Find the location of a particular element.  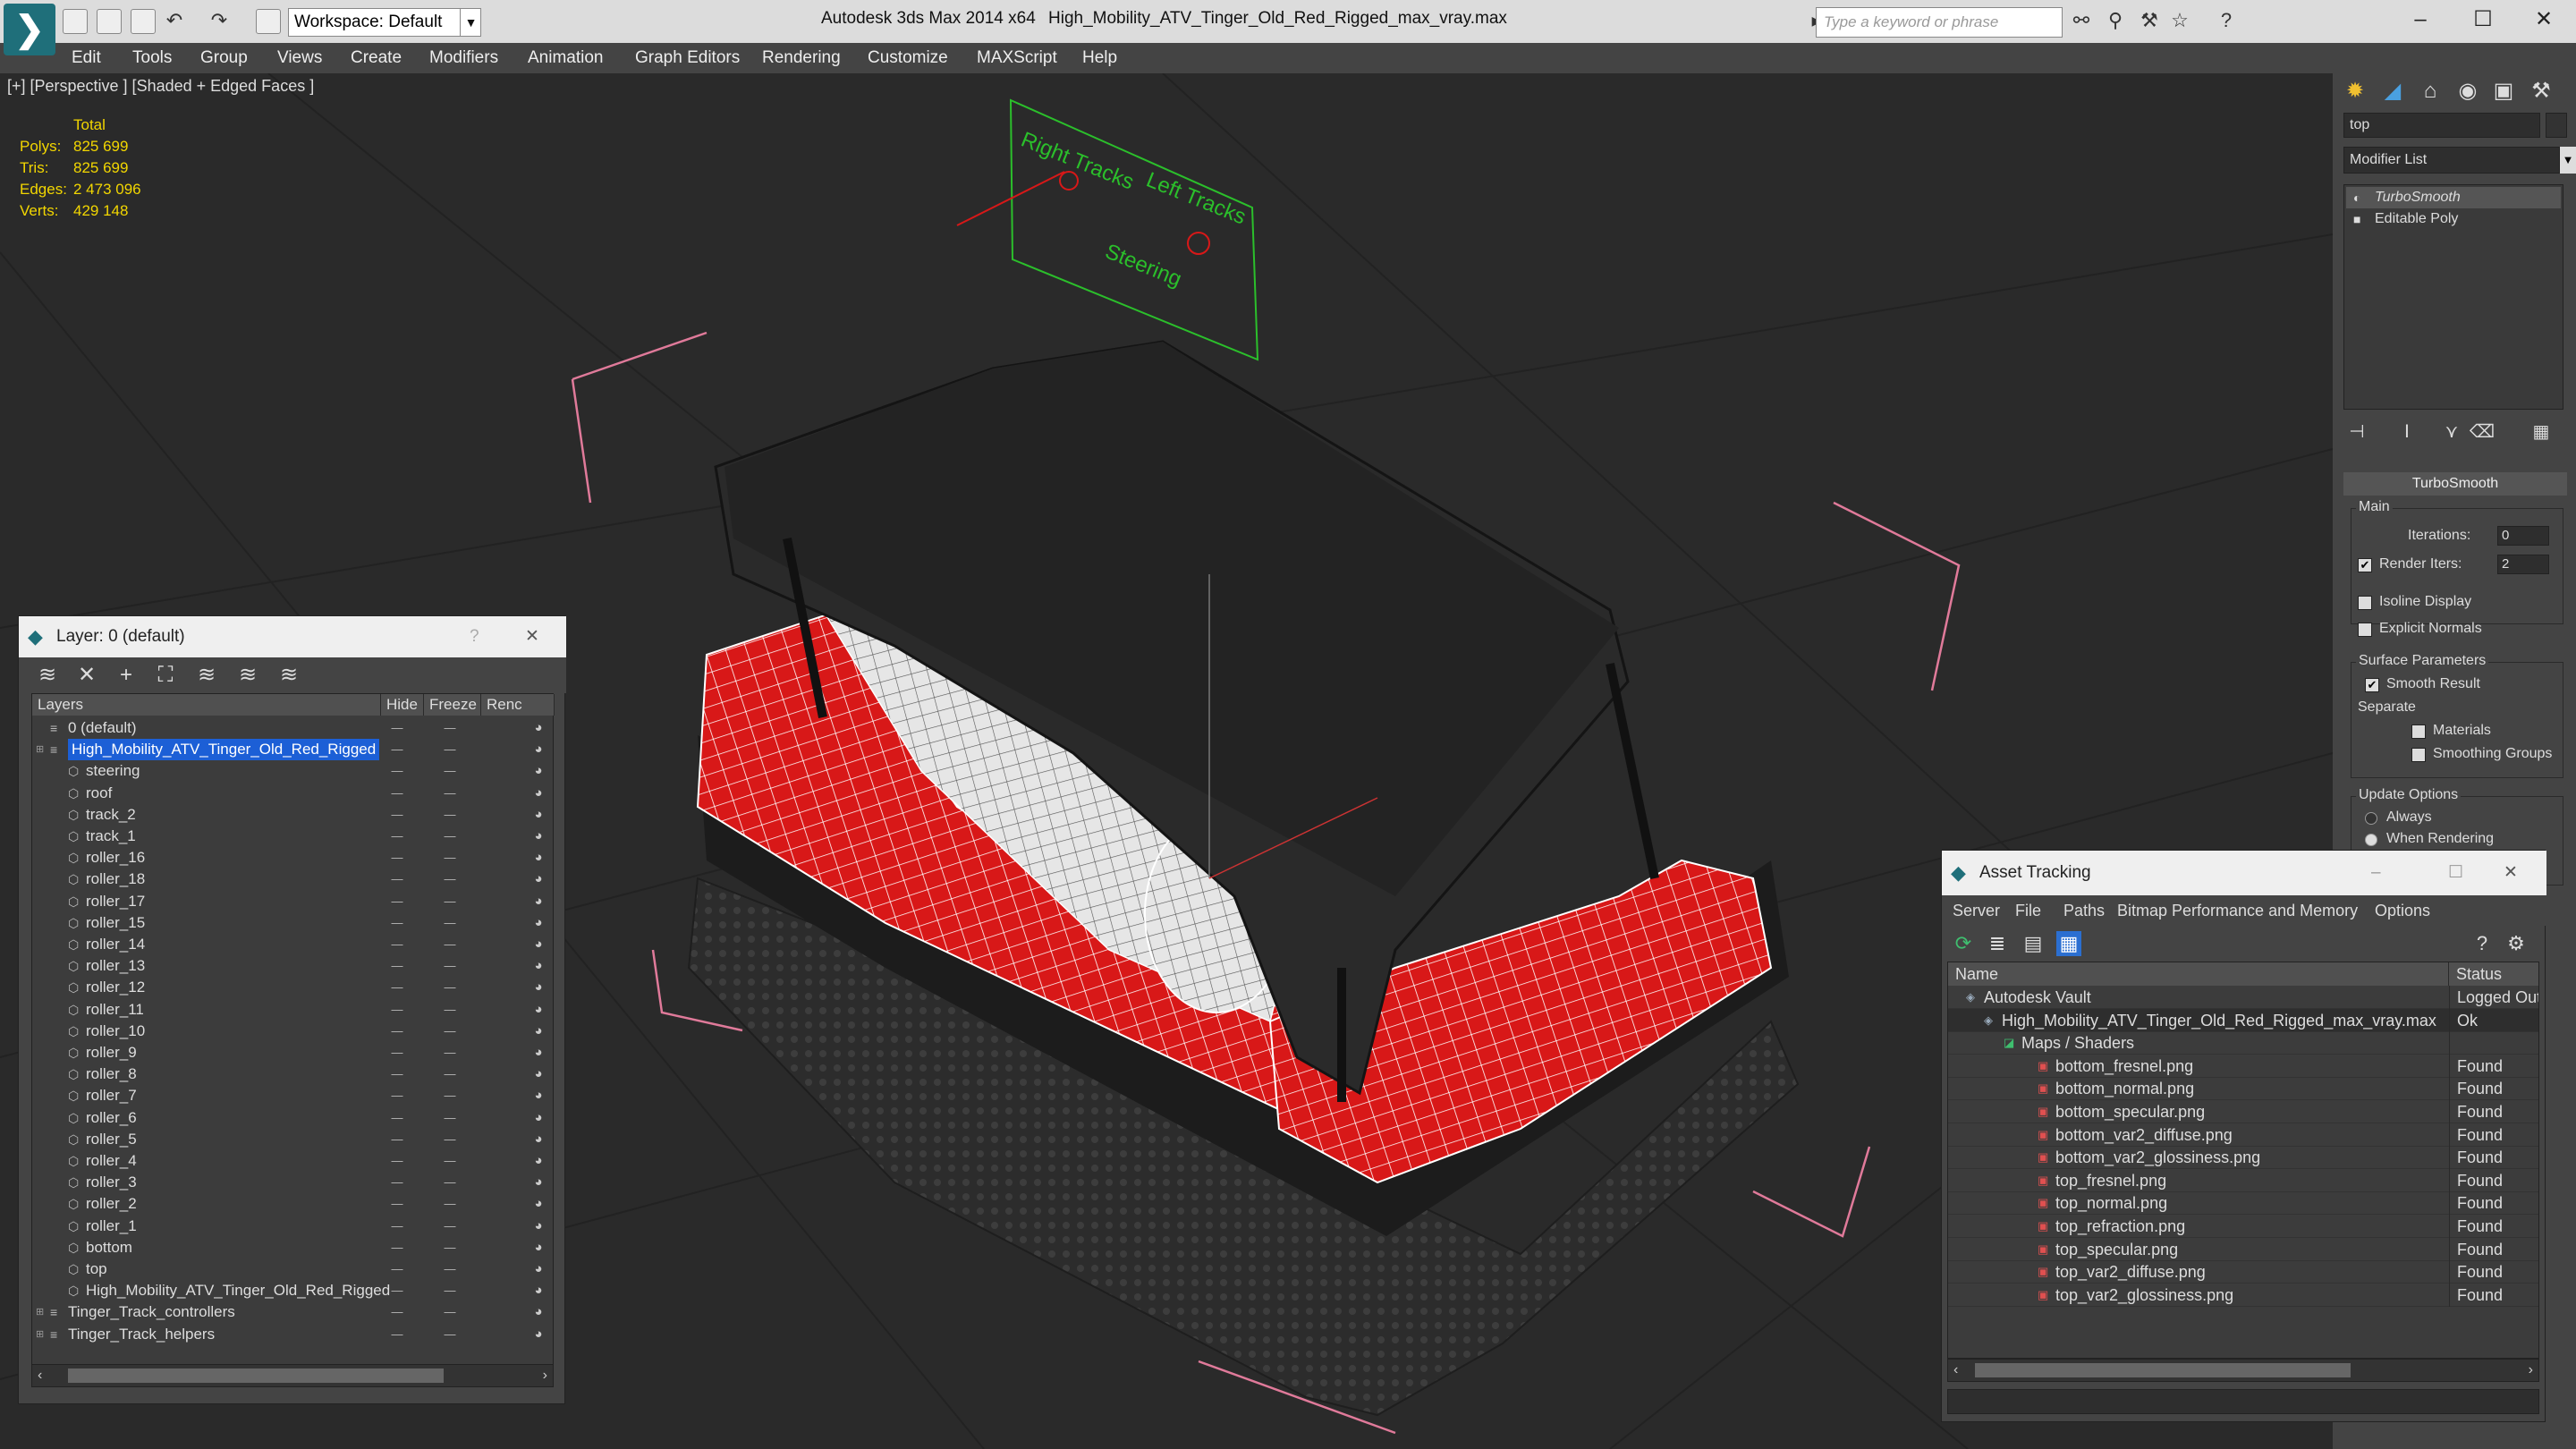

layer-row: ⬡ roller_3 — — ◕ is located at coordinates (293, 1182).